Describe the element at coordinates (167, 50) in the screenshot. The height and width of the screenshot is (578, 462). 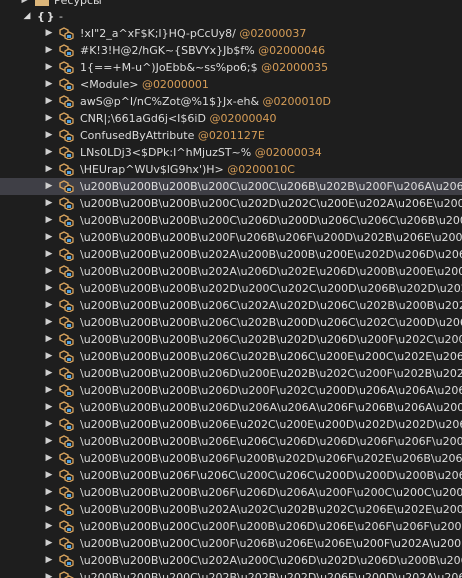
I see `type-name: #K!3!H@2/hGK~{SBVYx}Jb$f%` at that location.